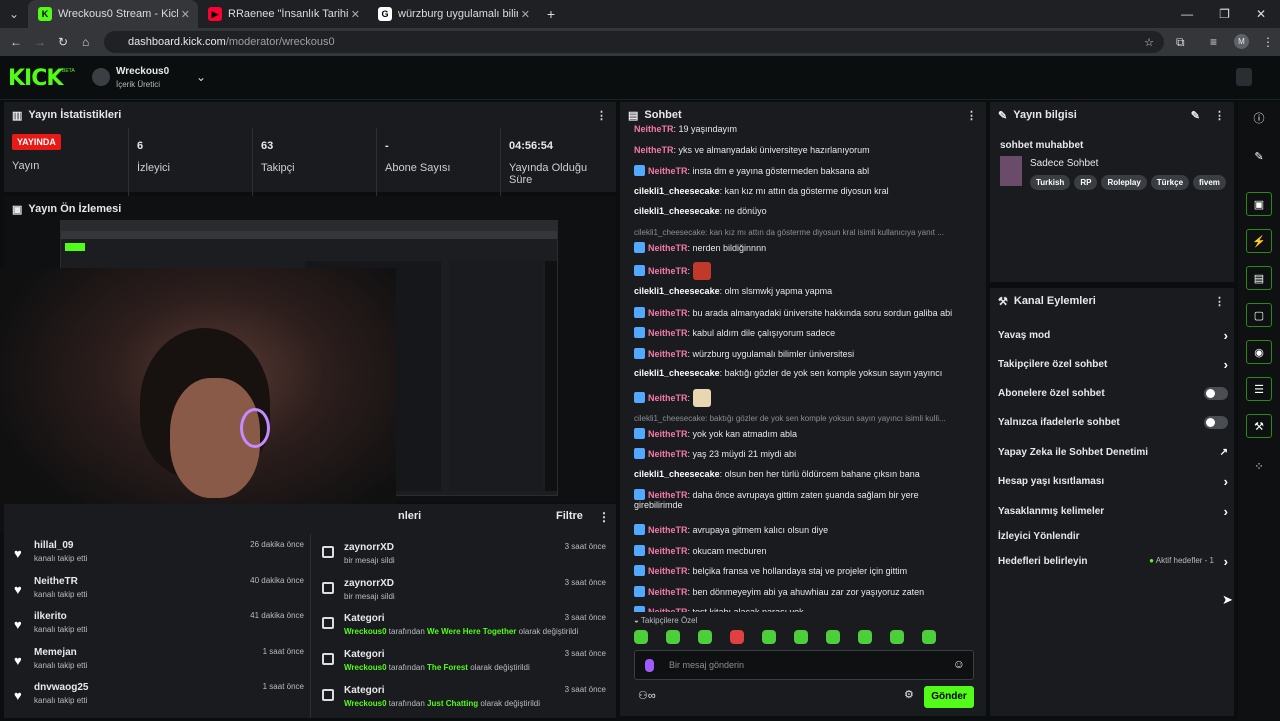  I want to click on stream-tag: Türkçe, so click(1170, 182).